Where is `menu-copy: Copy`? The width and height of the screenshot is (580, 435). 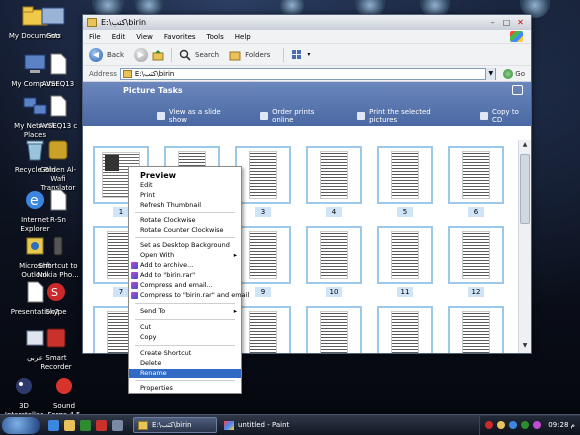 menu-copy: Copy is located at coordinates (185, 337).